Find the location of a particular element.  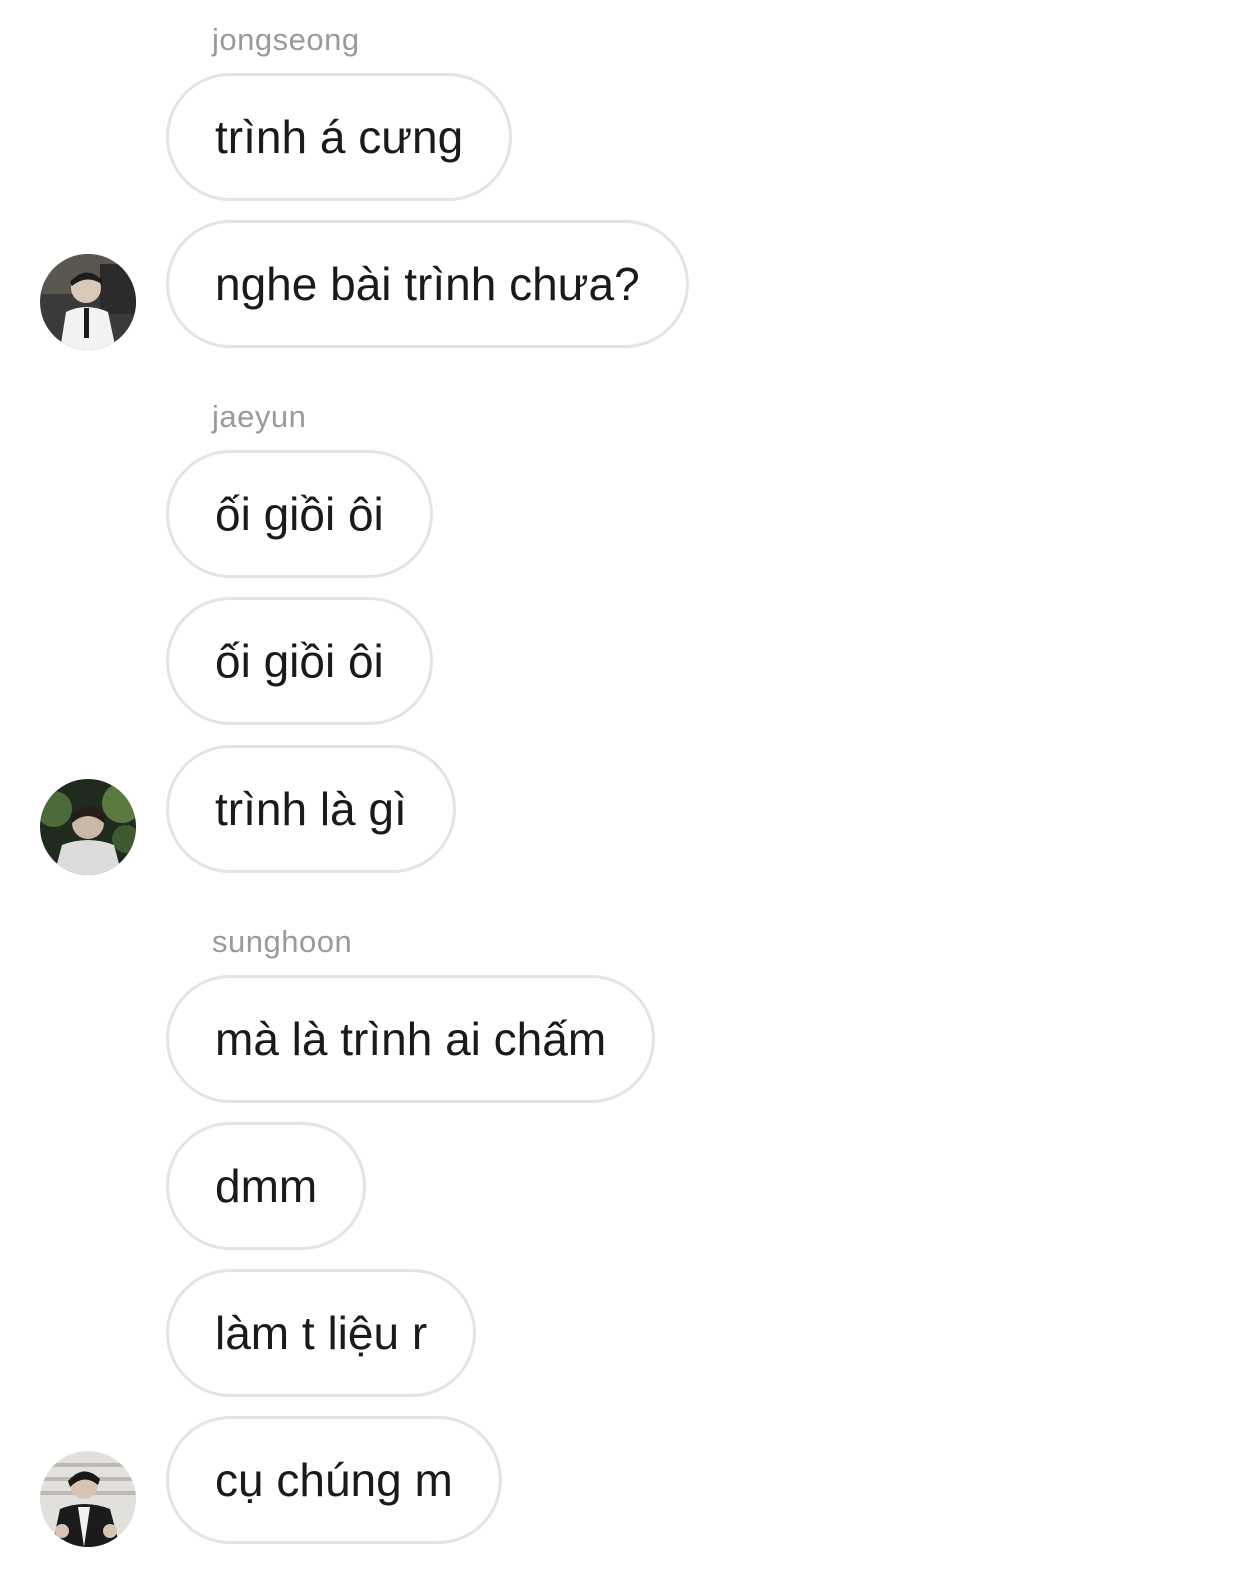

message-bubble: cụ chúng m is located at coordinates (334, 1480).